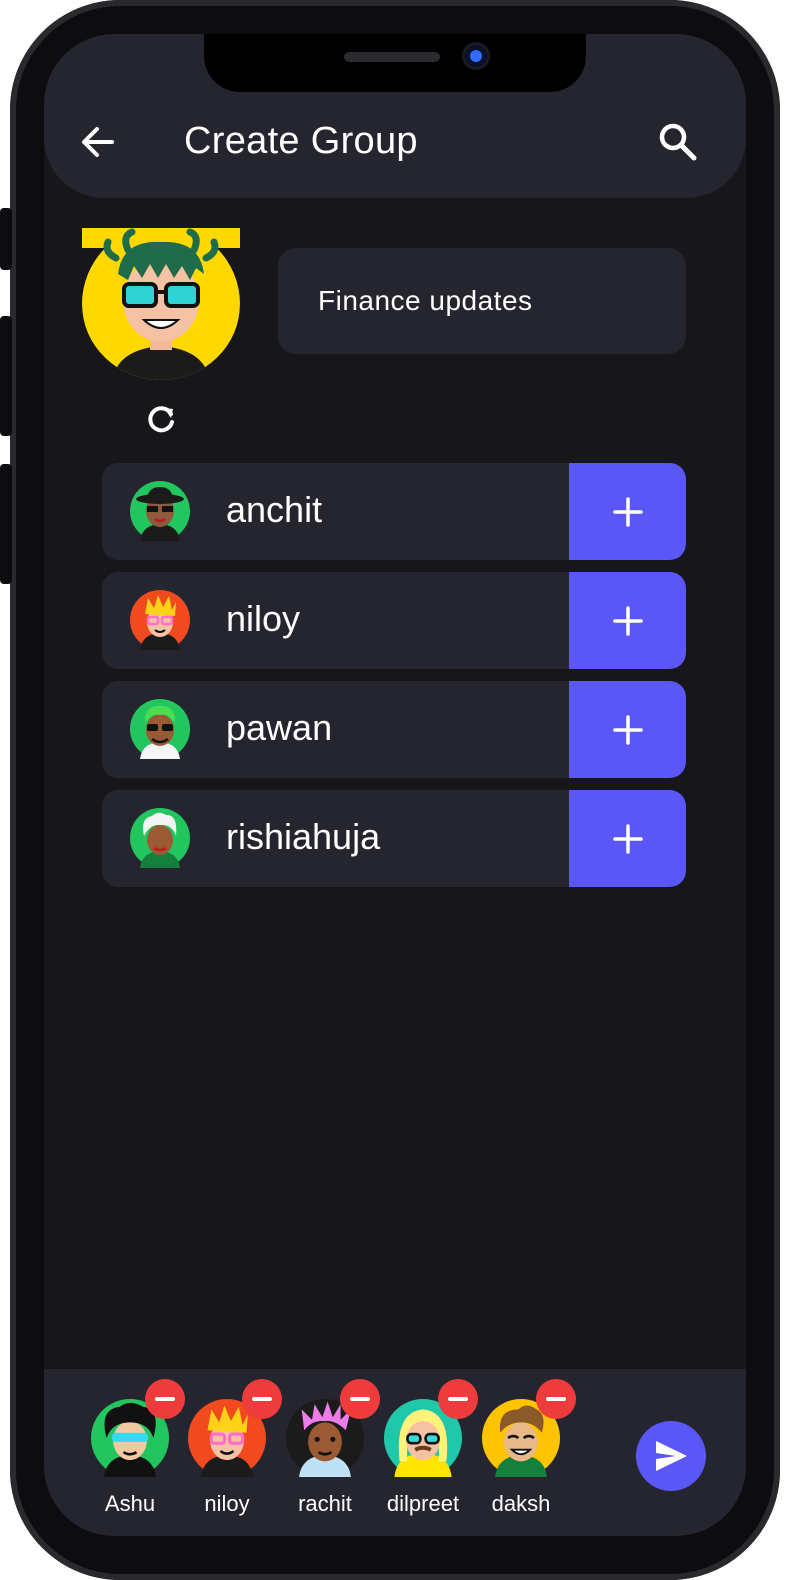 This screenshot has width=785, height=1580. Describe the element at coordinates (395, 63) in the screenshot. I see `phone-notch` at that location.